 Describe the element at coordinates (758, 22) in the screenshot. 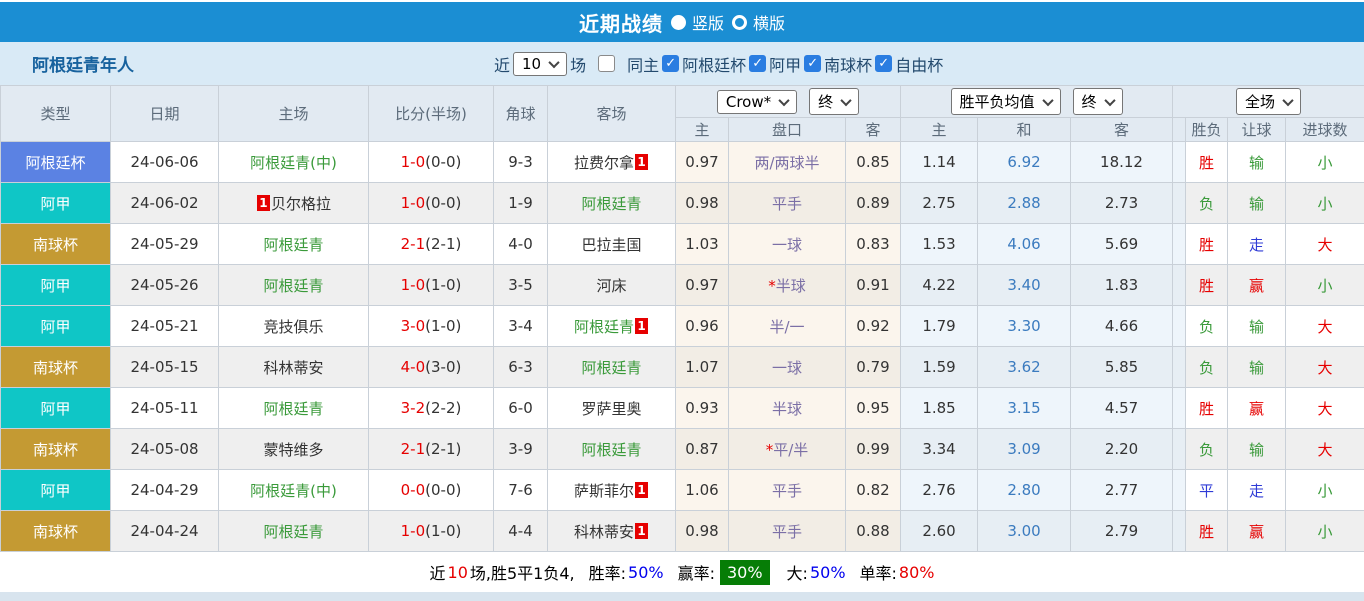

I see `layout-option-horizontal: 横版` at that location.